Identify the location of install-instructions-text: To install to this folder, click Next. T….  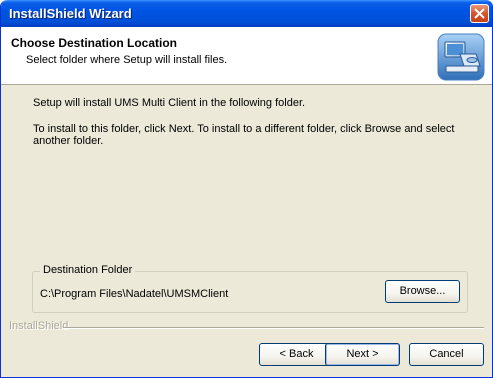
(244, 135).